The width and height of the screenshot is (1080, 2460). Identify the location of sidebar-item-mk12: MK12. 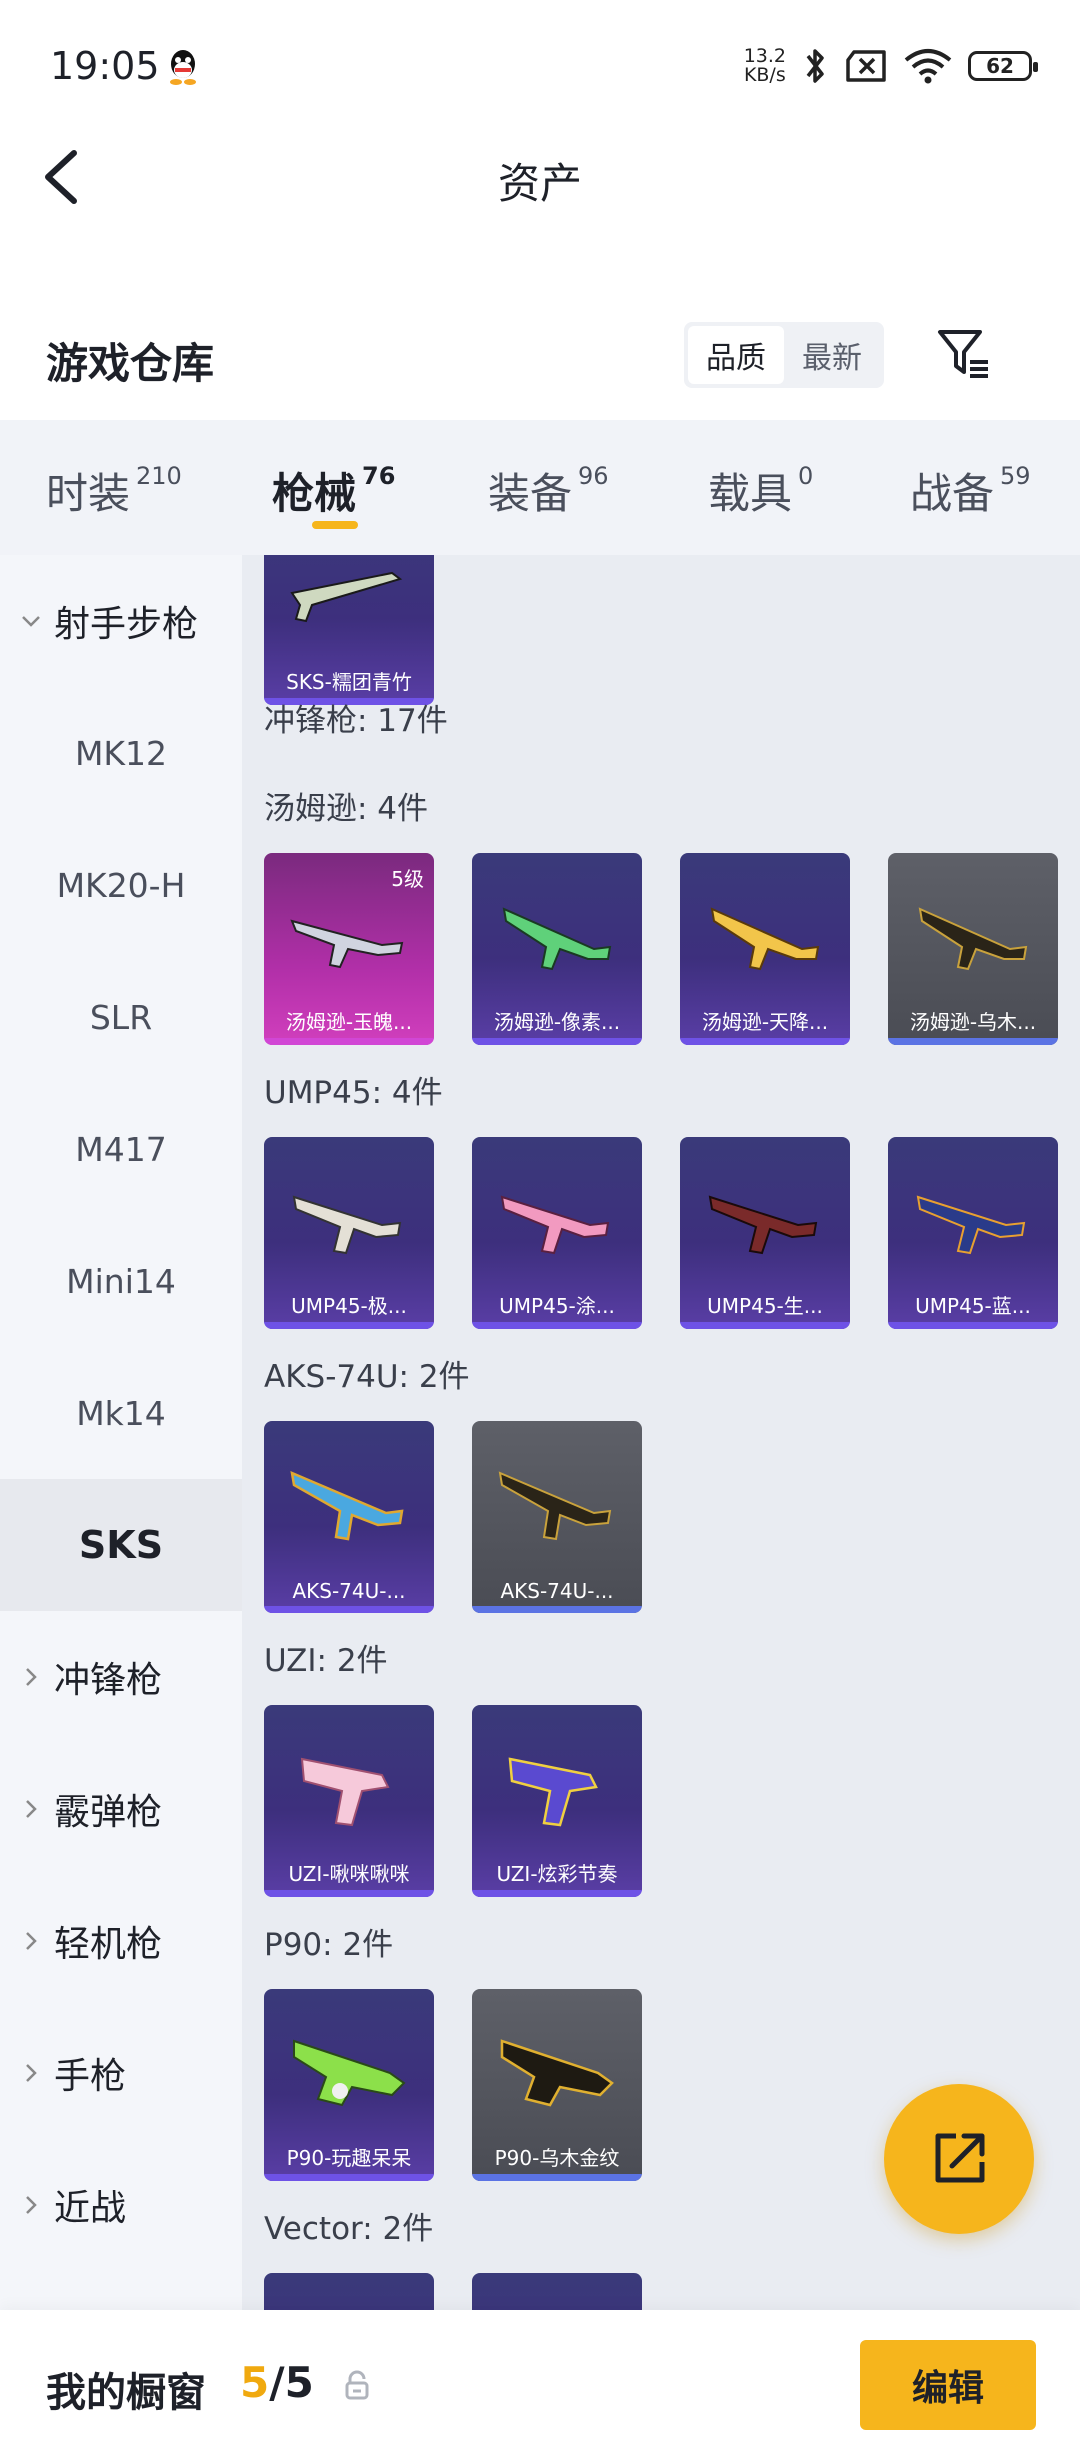
(121, 753).